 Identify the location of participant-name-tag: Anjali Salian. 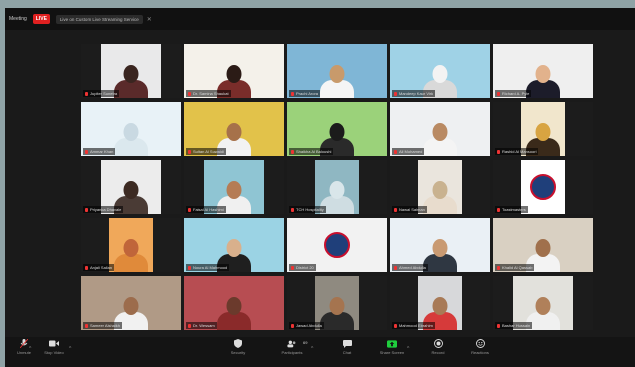
(99, 267).